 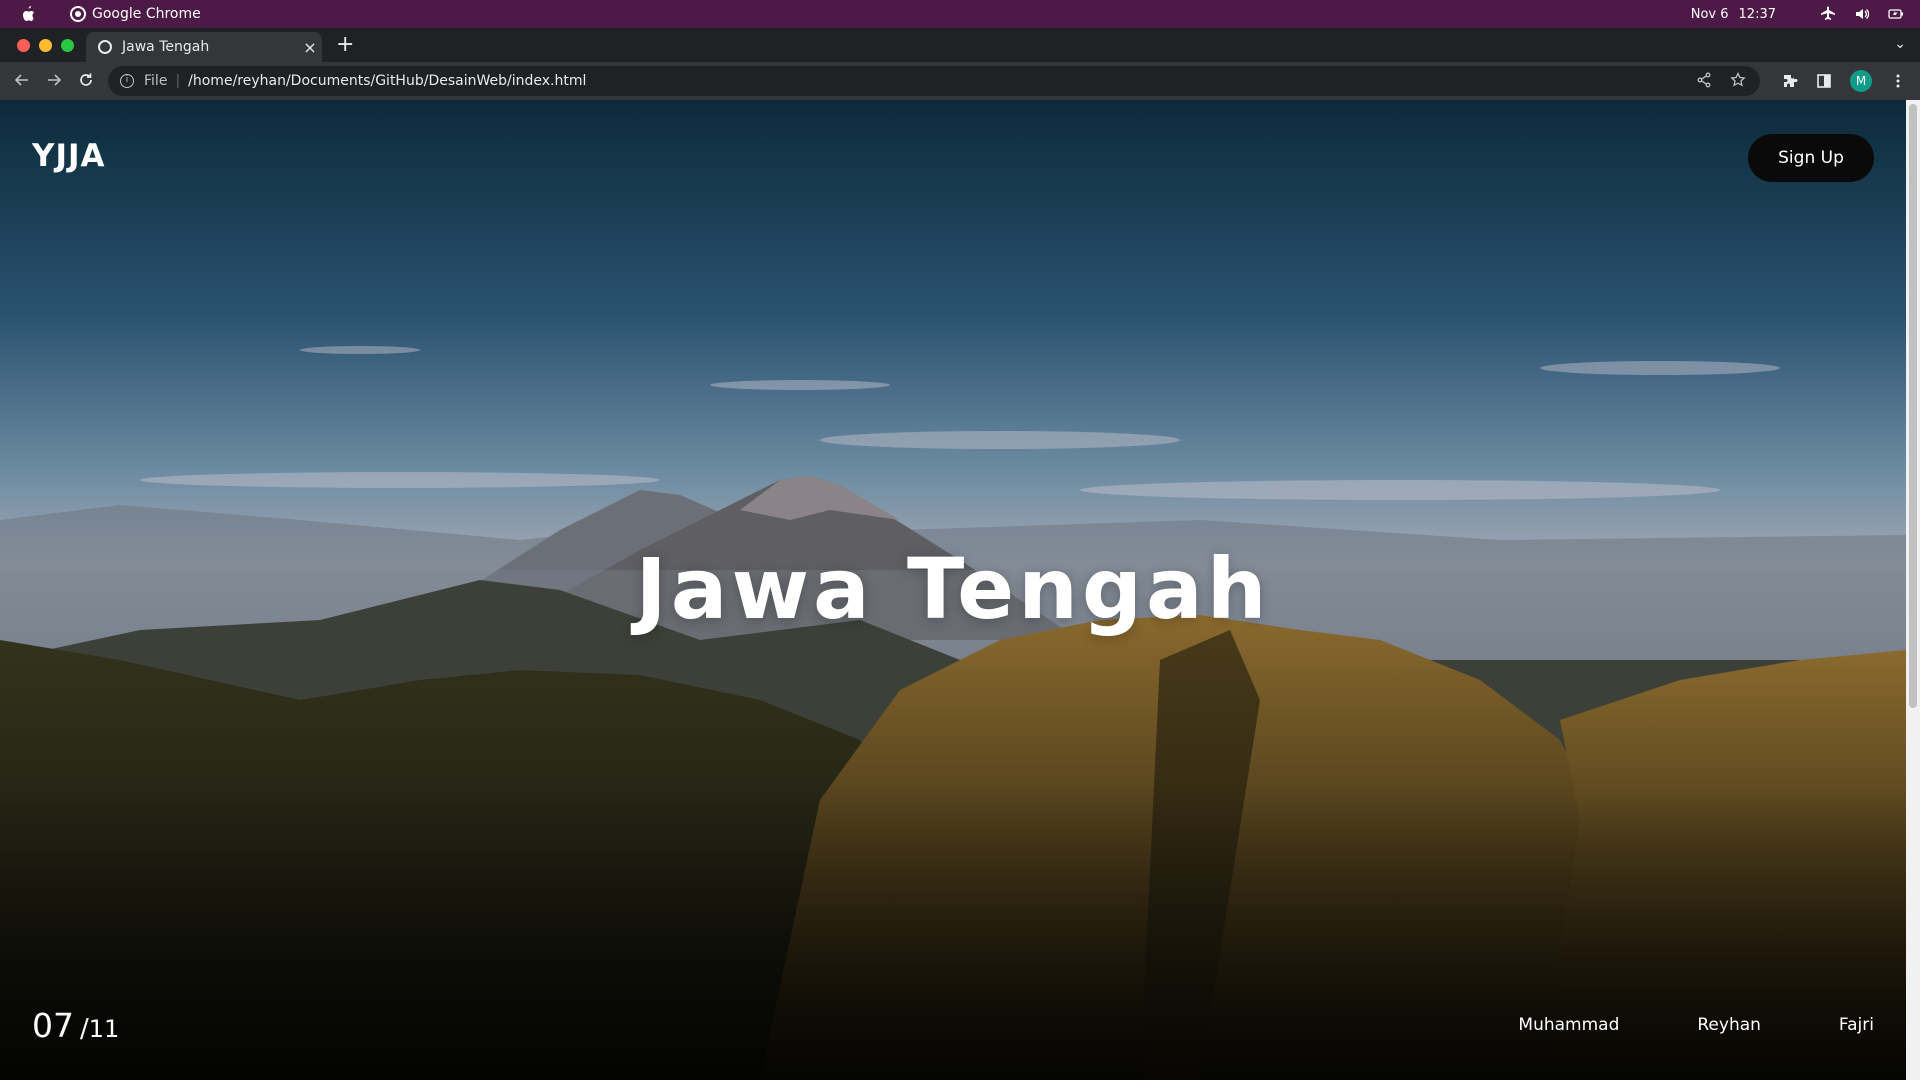 What do you see at coordinates (1721, 80) in the screenshot?
I see `address-bar-actions` at bounding box center [1721, 80].